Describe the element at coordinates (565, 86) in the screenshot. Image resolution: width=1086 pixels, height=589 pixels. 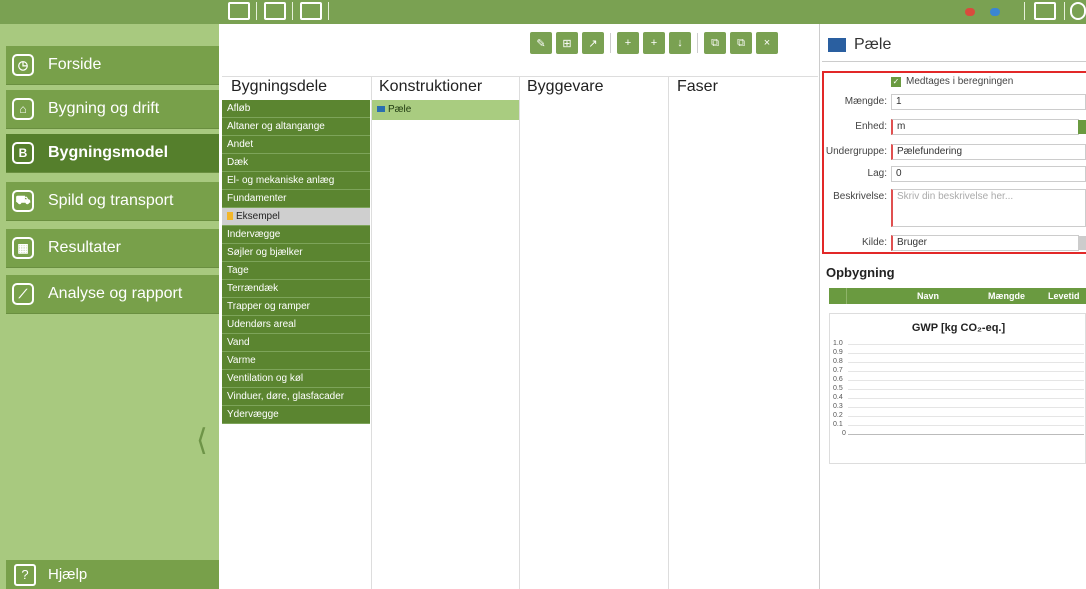
I see `column-header-byggevare: Byggevare` at that location.